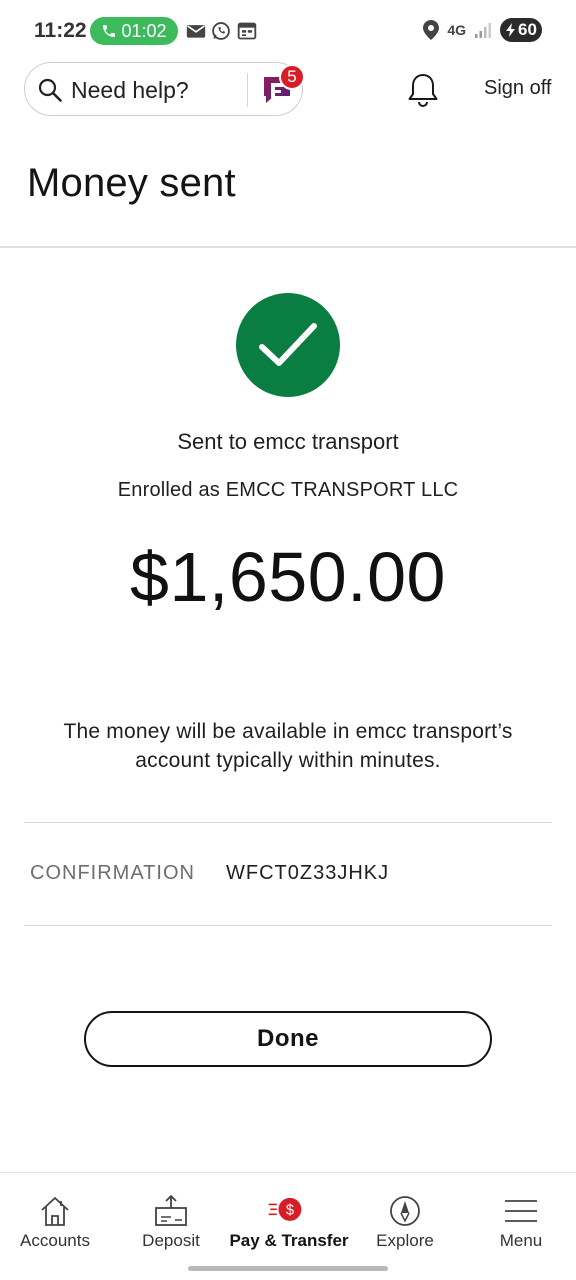 The width and height of the screenshot is (576, 1280). I want to click on deposit-icon, so click(171, 1210).